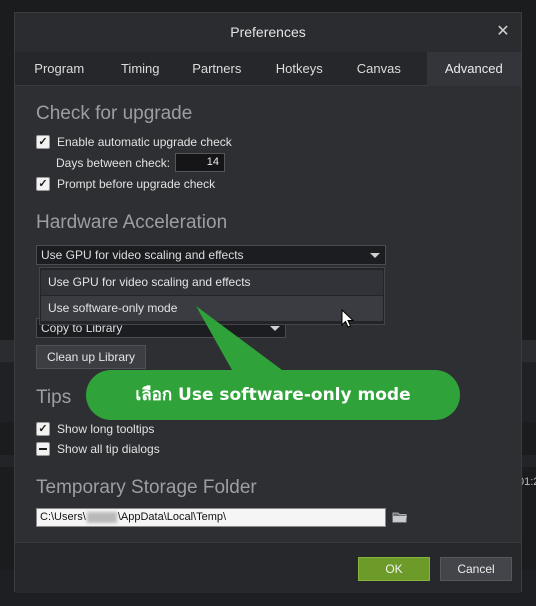  Describe the element at coordinates (140, 69) in the screenshot. I see `tab-timing: Timing` at that location.